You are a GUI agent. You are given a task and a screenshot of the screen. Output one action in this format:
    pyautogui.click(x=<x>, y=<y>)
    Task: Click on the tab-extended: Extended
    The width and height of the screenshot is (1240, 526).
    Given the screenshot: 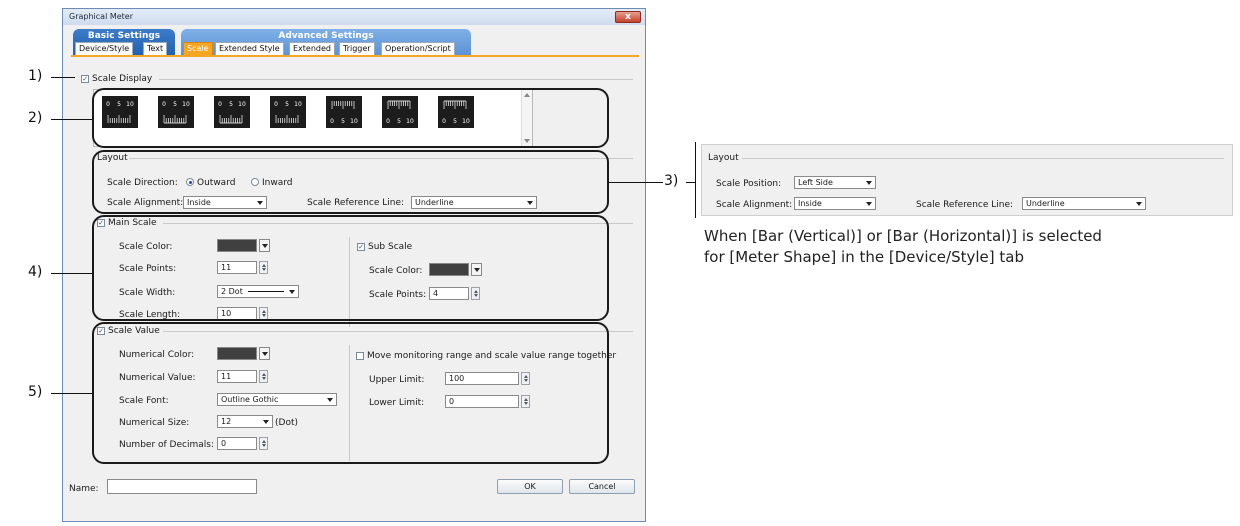 What is the action you would take?
    pyautogui.click(x=312, y=48)
    